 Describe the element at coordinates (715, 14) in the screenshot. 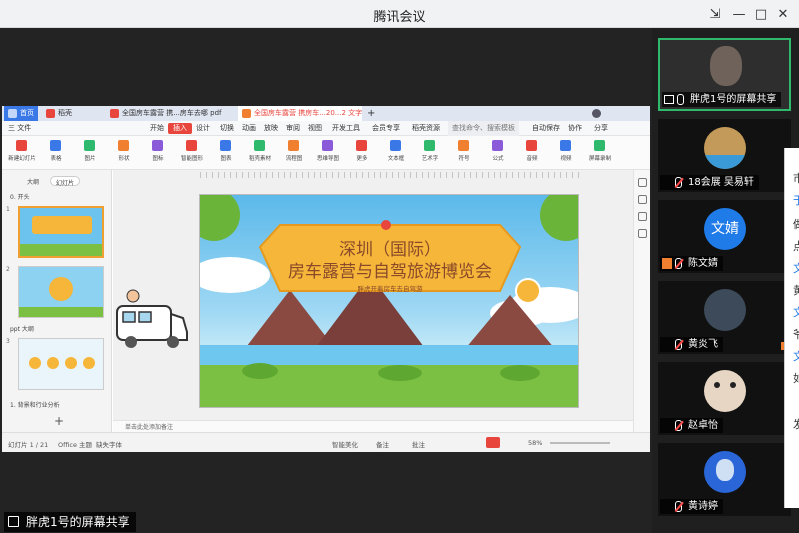

I see `pin-icon: ⇲` at that location.